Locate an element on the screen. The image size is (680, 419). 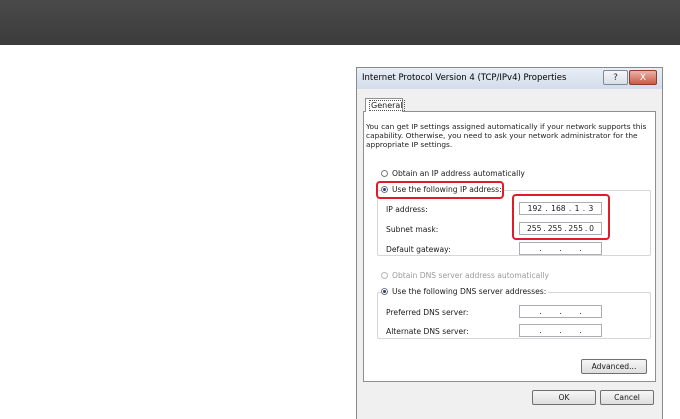
subnet-mask-label: Subnet mask: is located at coordinates (412, 229).